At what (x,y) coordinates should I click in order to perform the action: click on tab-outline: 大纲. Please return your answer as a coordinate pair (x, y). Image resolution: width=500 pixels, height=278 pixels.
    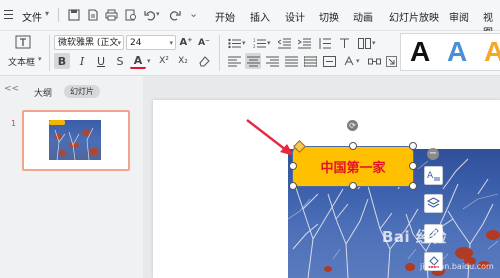
    Looking at the image, I should click on (43, 92).